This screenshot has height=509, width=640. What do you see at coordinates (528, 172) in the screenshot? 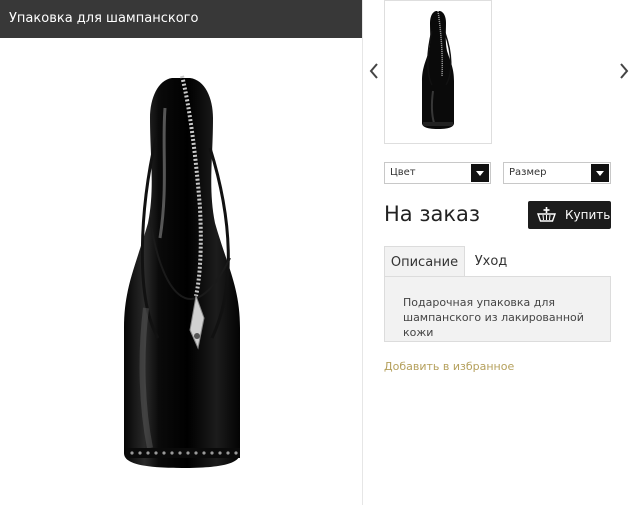
I see `size-select-value: Размер` at bounding box center [528, 172].